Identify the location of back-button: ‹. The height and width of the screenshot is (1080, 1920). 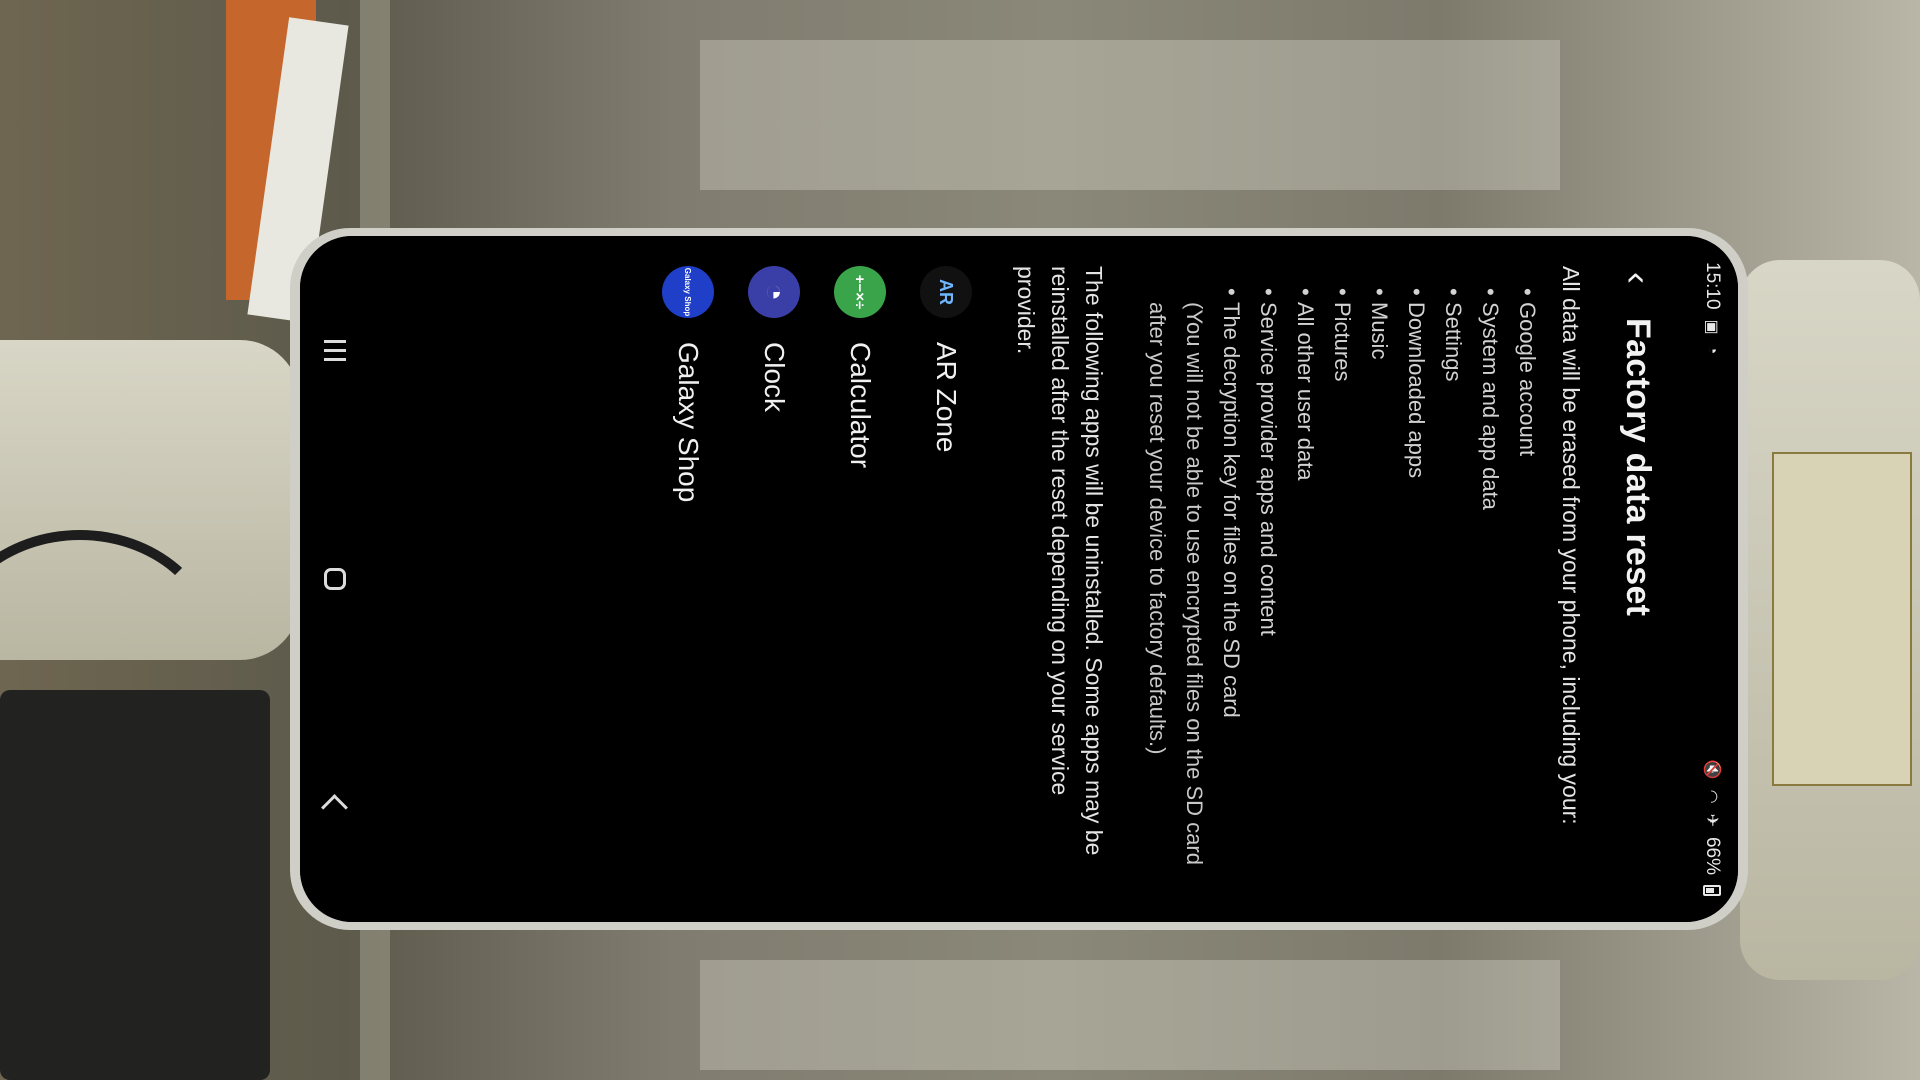
(1638, 278).